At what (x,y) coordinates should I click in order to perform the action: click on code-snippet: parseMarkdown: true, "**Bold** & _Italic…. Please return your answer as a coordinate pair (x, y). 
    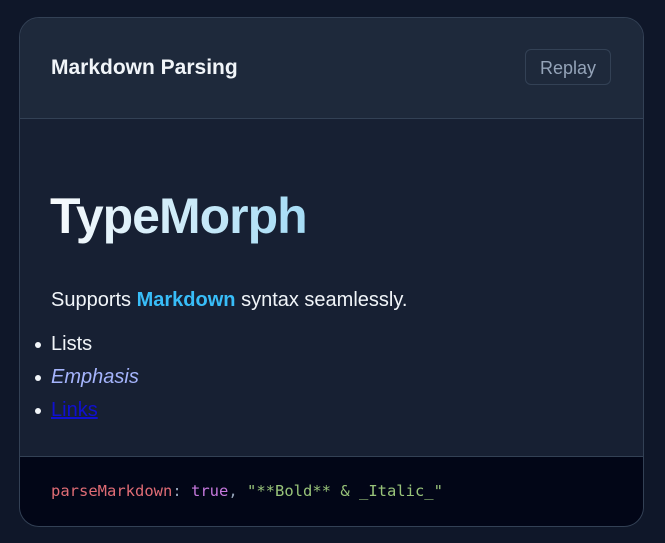
    Looking at the image, I should click on (331, 491).